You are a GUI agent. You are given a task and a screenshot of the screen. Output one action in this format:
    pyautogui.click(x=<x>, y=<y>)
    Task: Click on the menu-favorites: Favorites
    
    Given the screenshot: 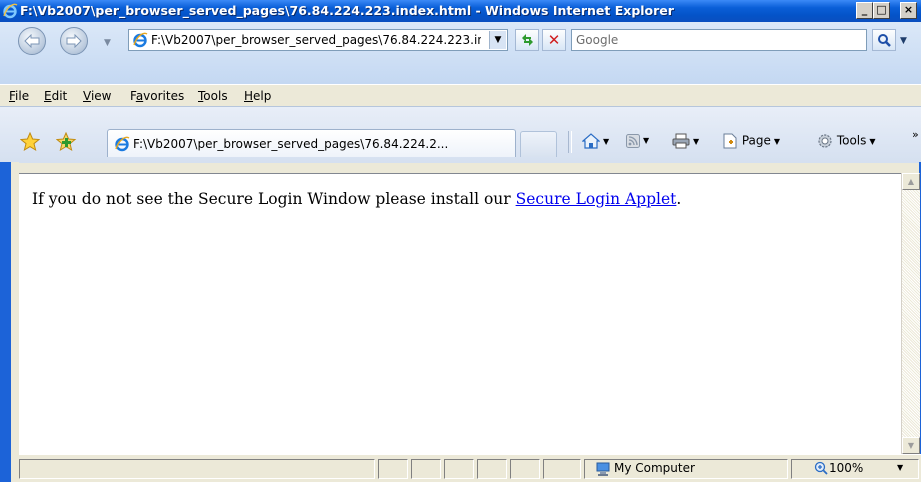 What is the action you would take?
    pyautogui.click(x=157, y=96)
    